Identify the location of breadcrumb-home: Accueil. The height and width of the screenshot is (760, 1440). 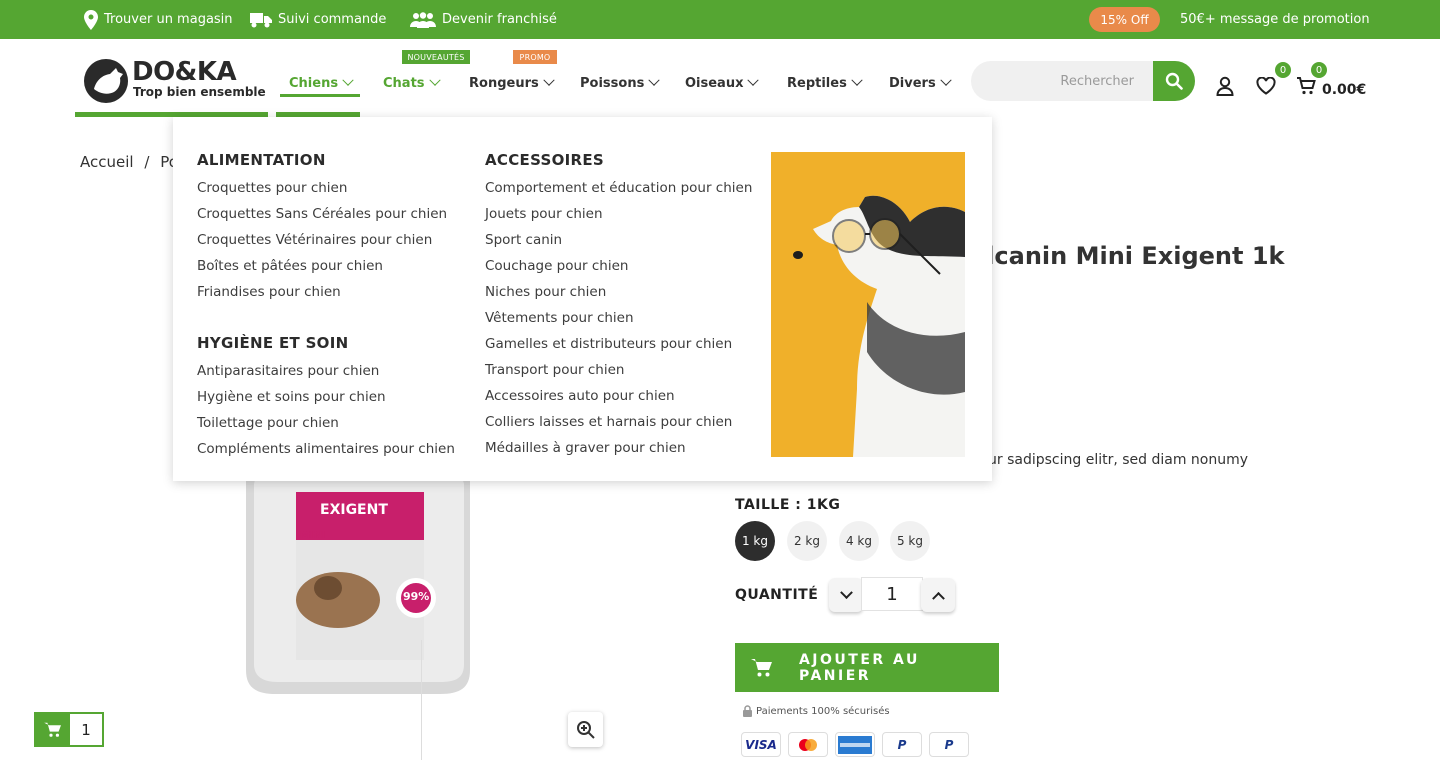
(107, 162).